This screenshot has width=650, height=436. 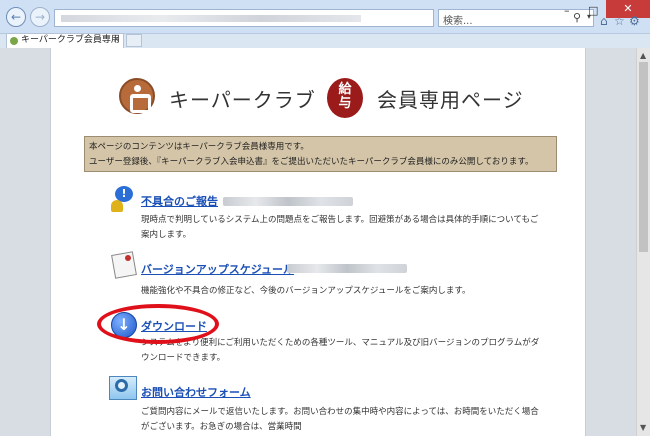 I want to click on close-tab-icon: ×, so click(x=116, y=40).